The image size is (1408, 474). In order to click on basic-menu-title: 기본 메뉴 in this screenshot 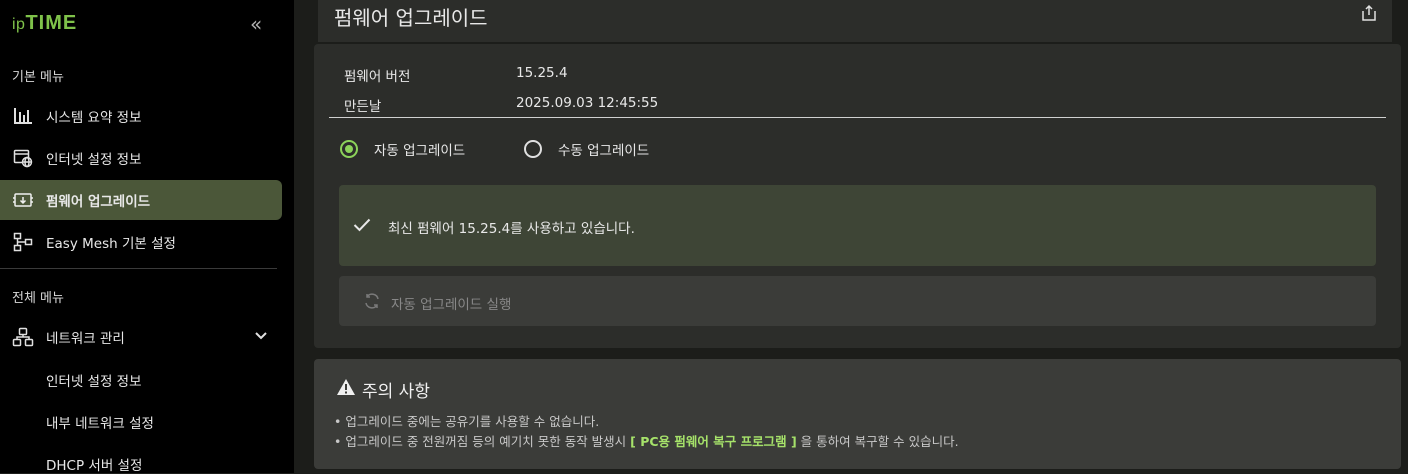, I will do `click(38, 77)`.